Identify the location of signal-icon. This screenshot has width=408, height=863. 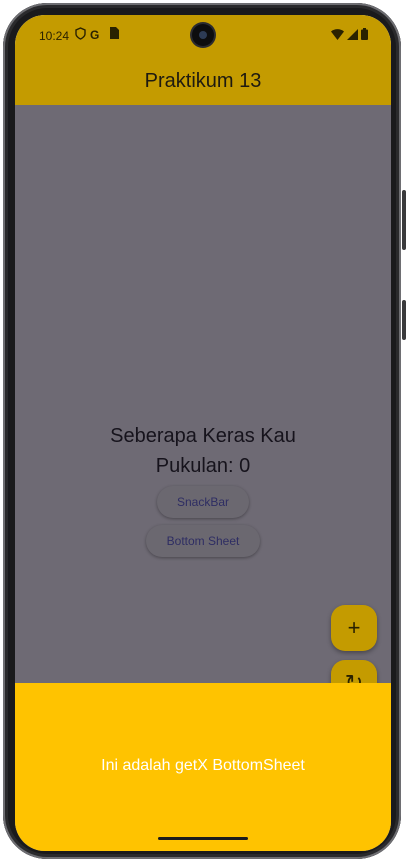
(352, 36).